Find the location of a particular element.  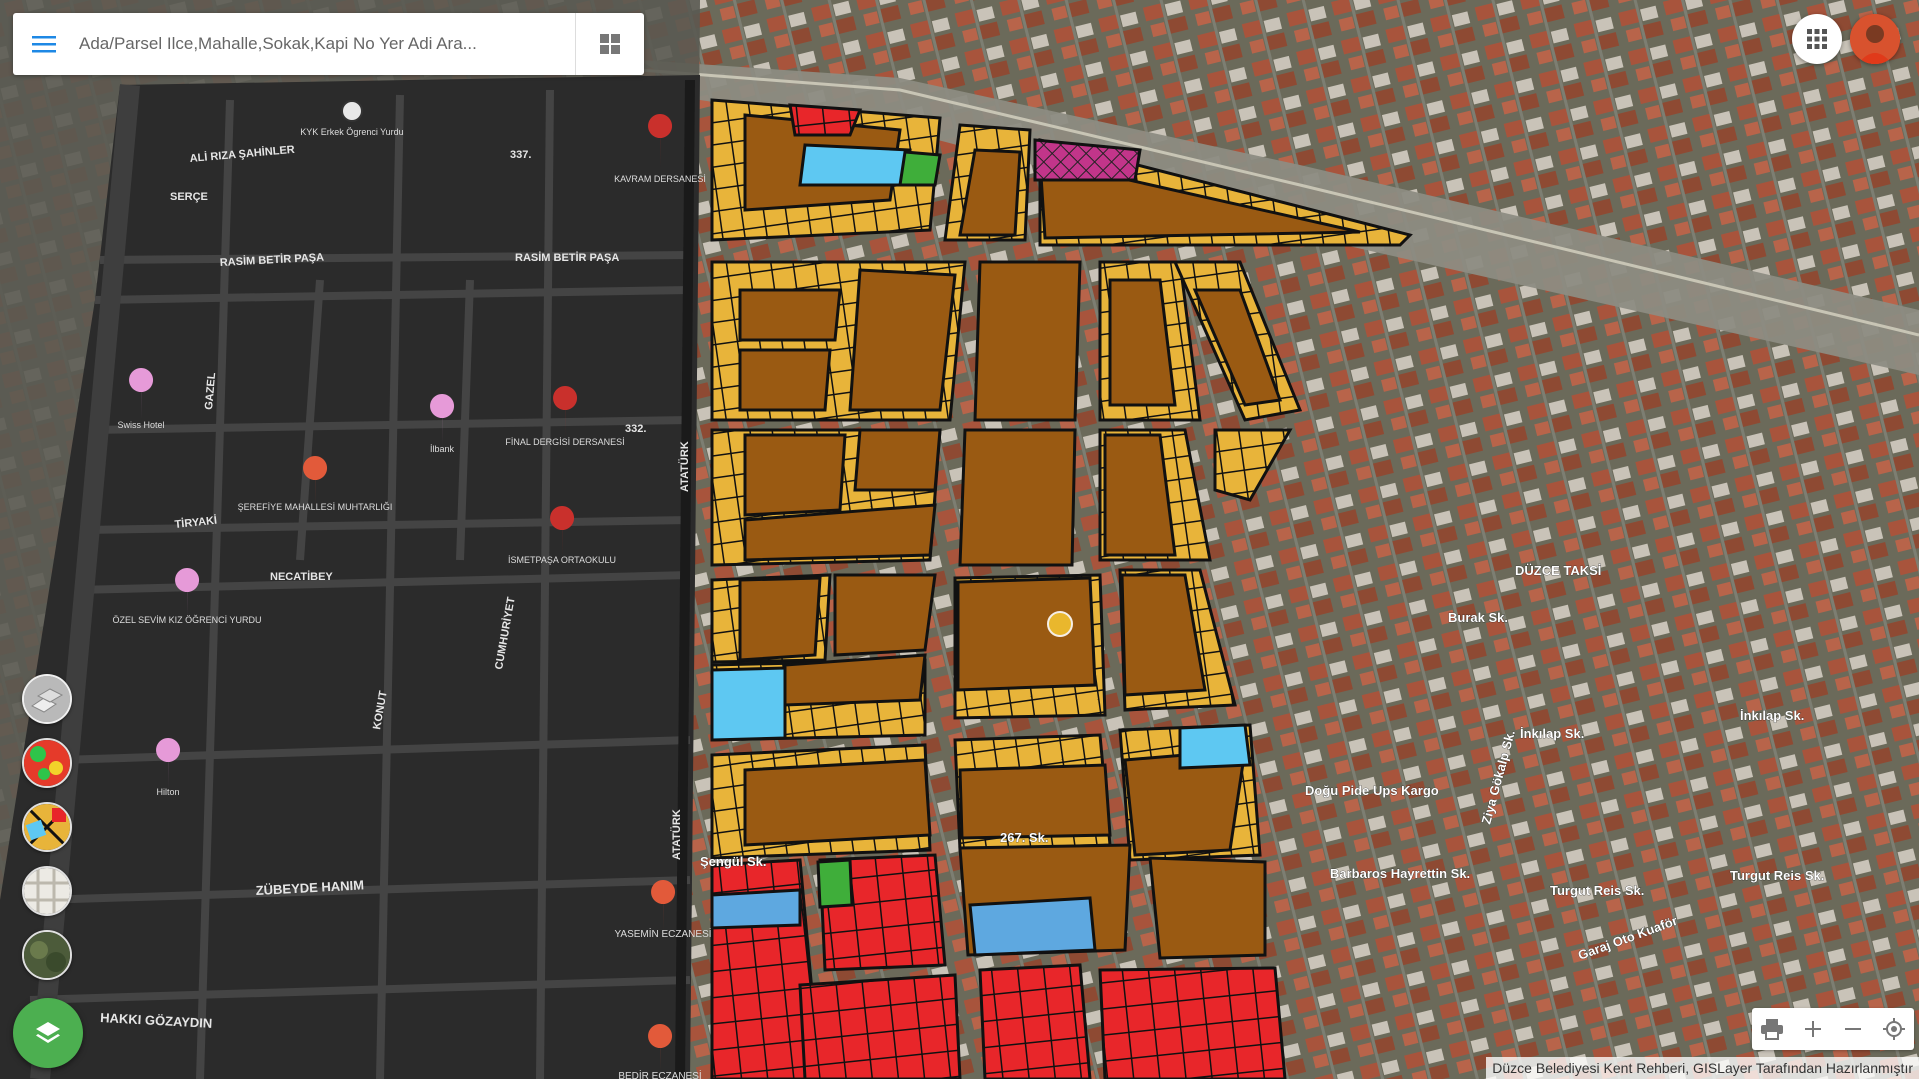

poi-label: ÖZEL SEVİM KIZ ÖĞRENCİ YURDU is located at coordinates (186, 620).